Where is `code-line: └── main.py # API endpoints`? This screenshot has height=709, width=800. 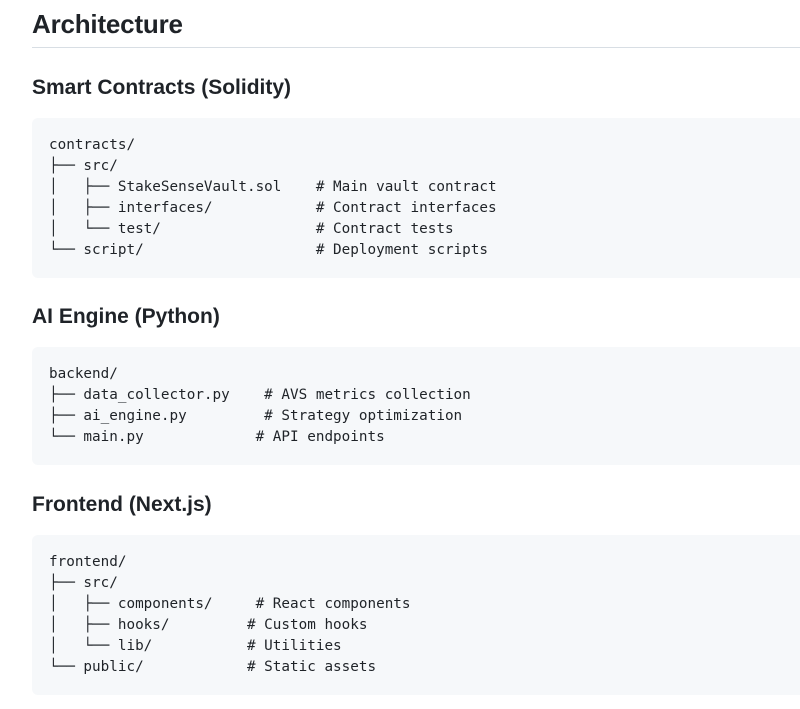 code-line: └── main.py # API endpoints is located at coordinates (217, 437).